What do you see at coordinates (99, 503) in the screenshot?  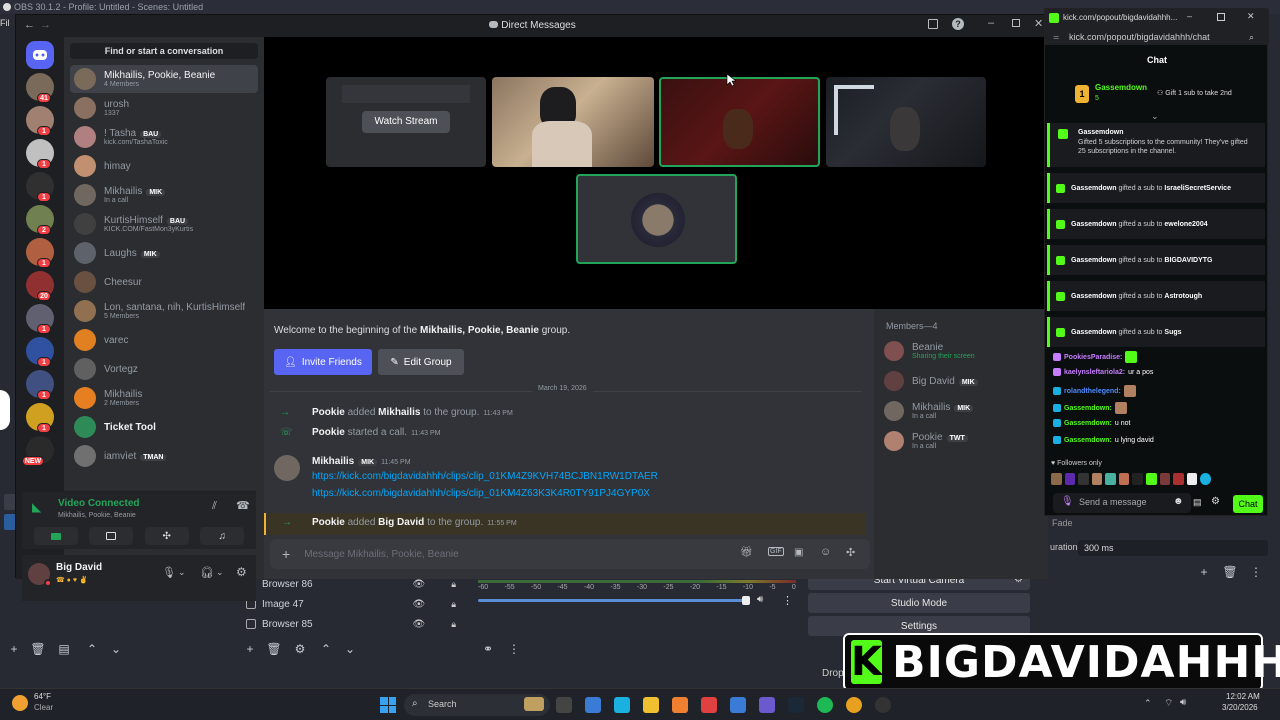 I see `voice-status: Video Connected` at bounding box center [99, 503].